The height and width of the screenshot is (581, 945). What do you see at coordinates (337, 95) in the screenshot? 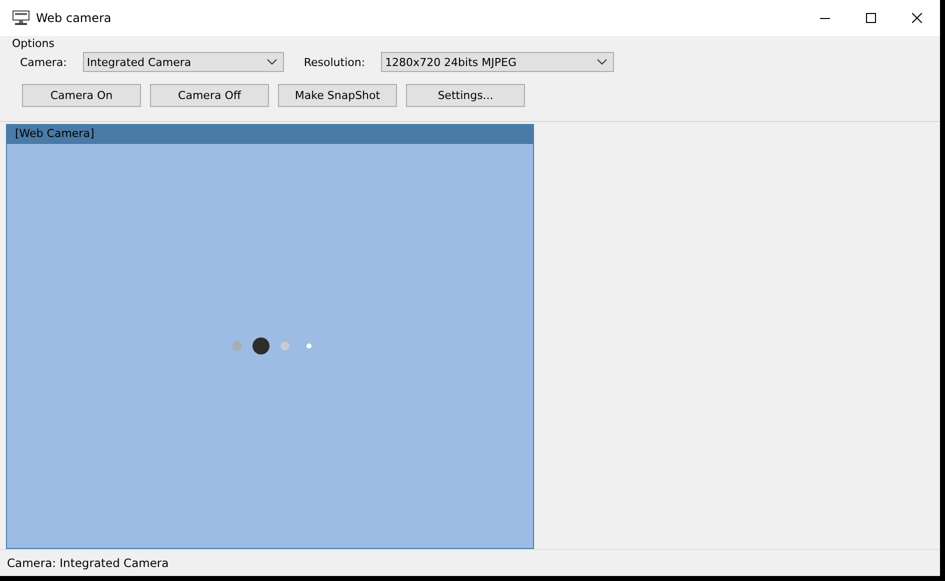
I see `push-button: Make SnapShot` at bounding box center [337, 95].